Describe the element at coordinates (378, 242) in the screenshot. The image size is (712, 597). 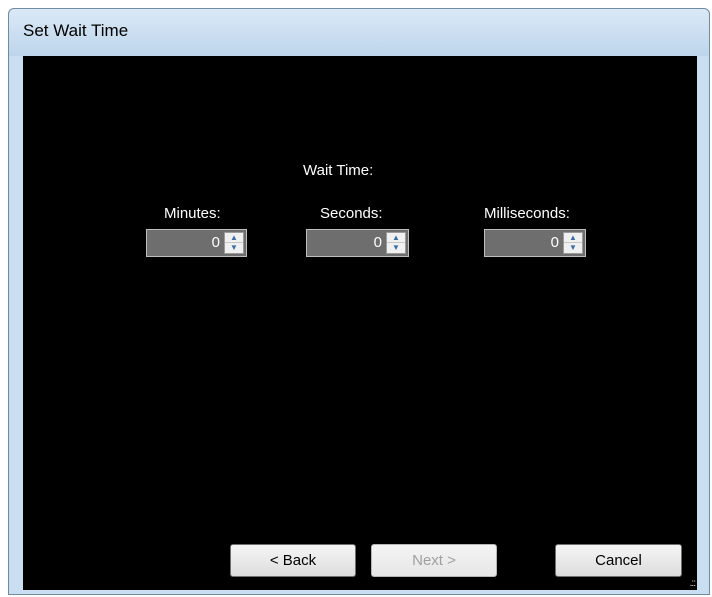
I see `seconds-value: 0` at that location.